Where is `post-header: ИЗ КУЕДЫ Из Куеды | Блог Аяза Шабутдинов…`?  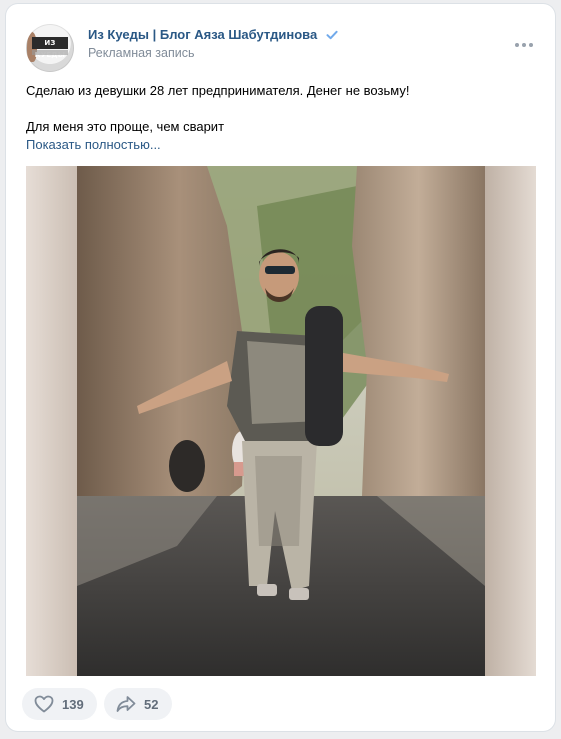
post-header: ИЗ КУЕДЫ Из Куеды | Блог Аяза Шабутдинов… is located at coordinates (280, 48).